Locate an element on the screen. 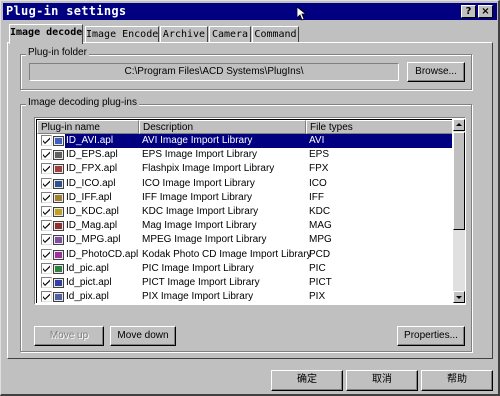  plugin-description: KDC Image Import Library is located at coordinates (200, 211).